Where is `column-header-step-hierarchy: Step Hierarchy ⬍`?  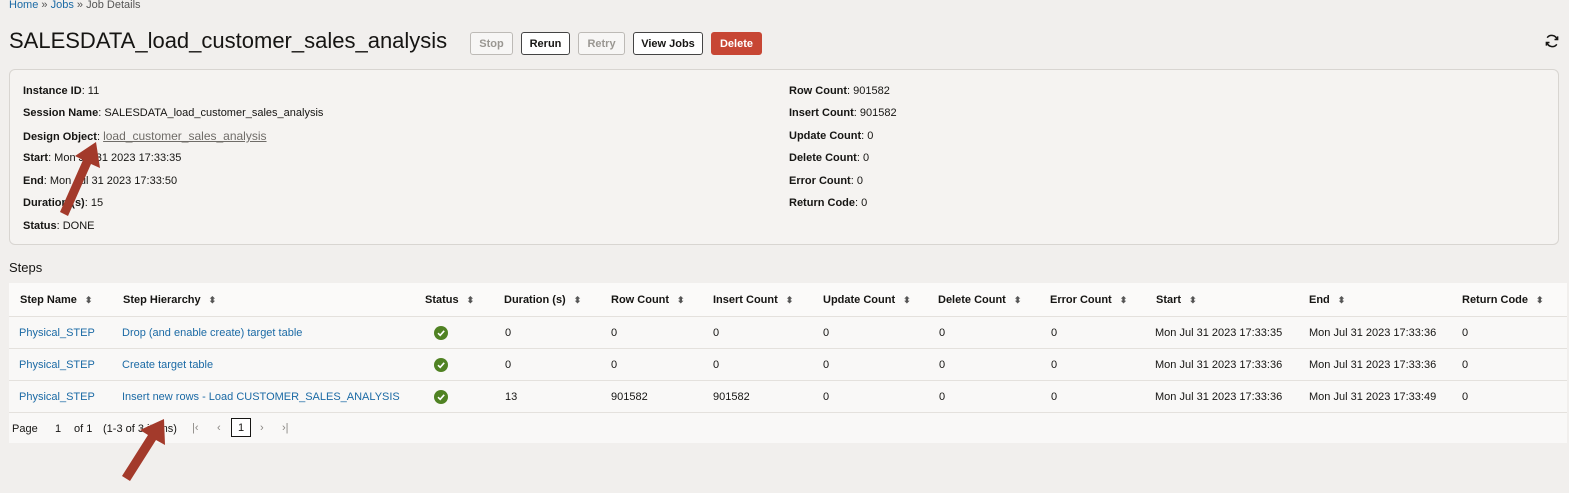
column-header-step-hierarchy: Step Hierarchy ⬍ is located at coordinates (169, 300).